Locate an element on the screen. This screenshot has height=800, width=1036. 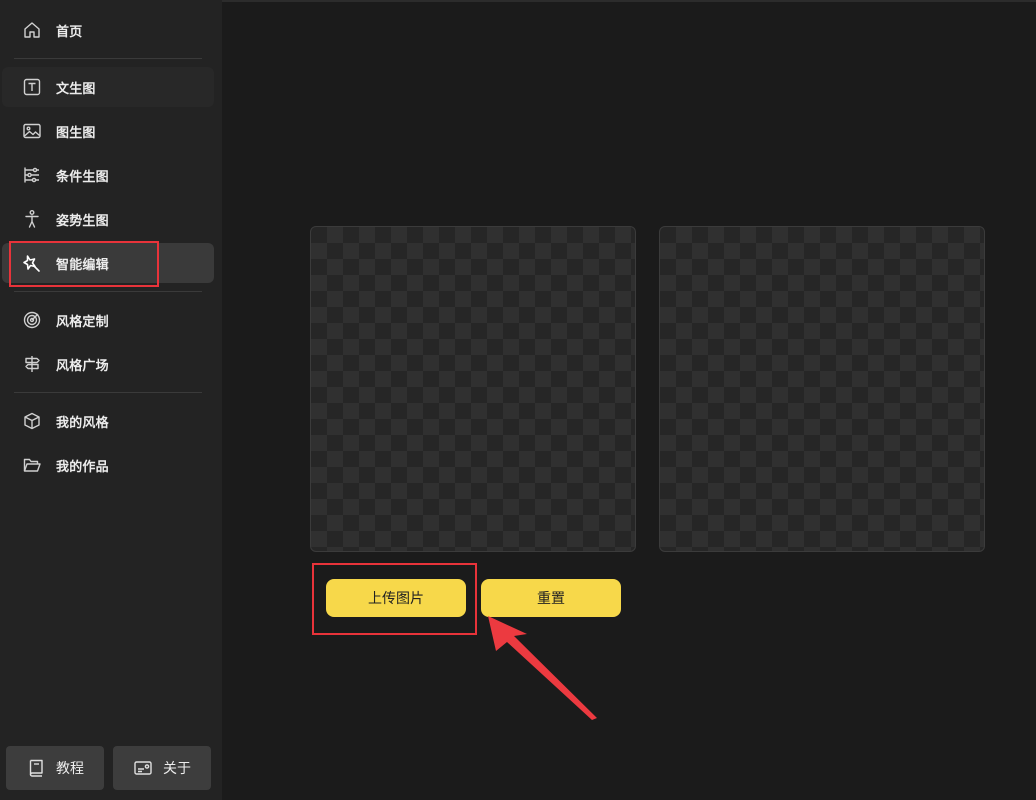
signpost-icon is located at coordinates (32, 364).